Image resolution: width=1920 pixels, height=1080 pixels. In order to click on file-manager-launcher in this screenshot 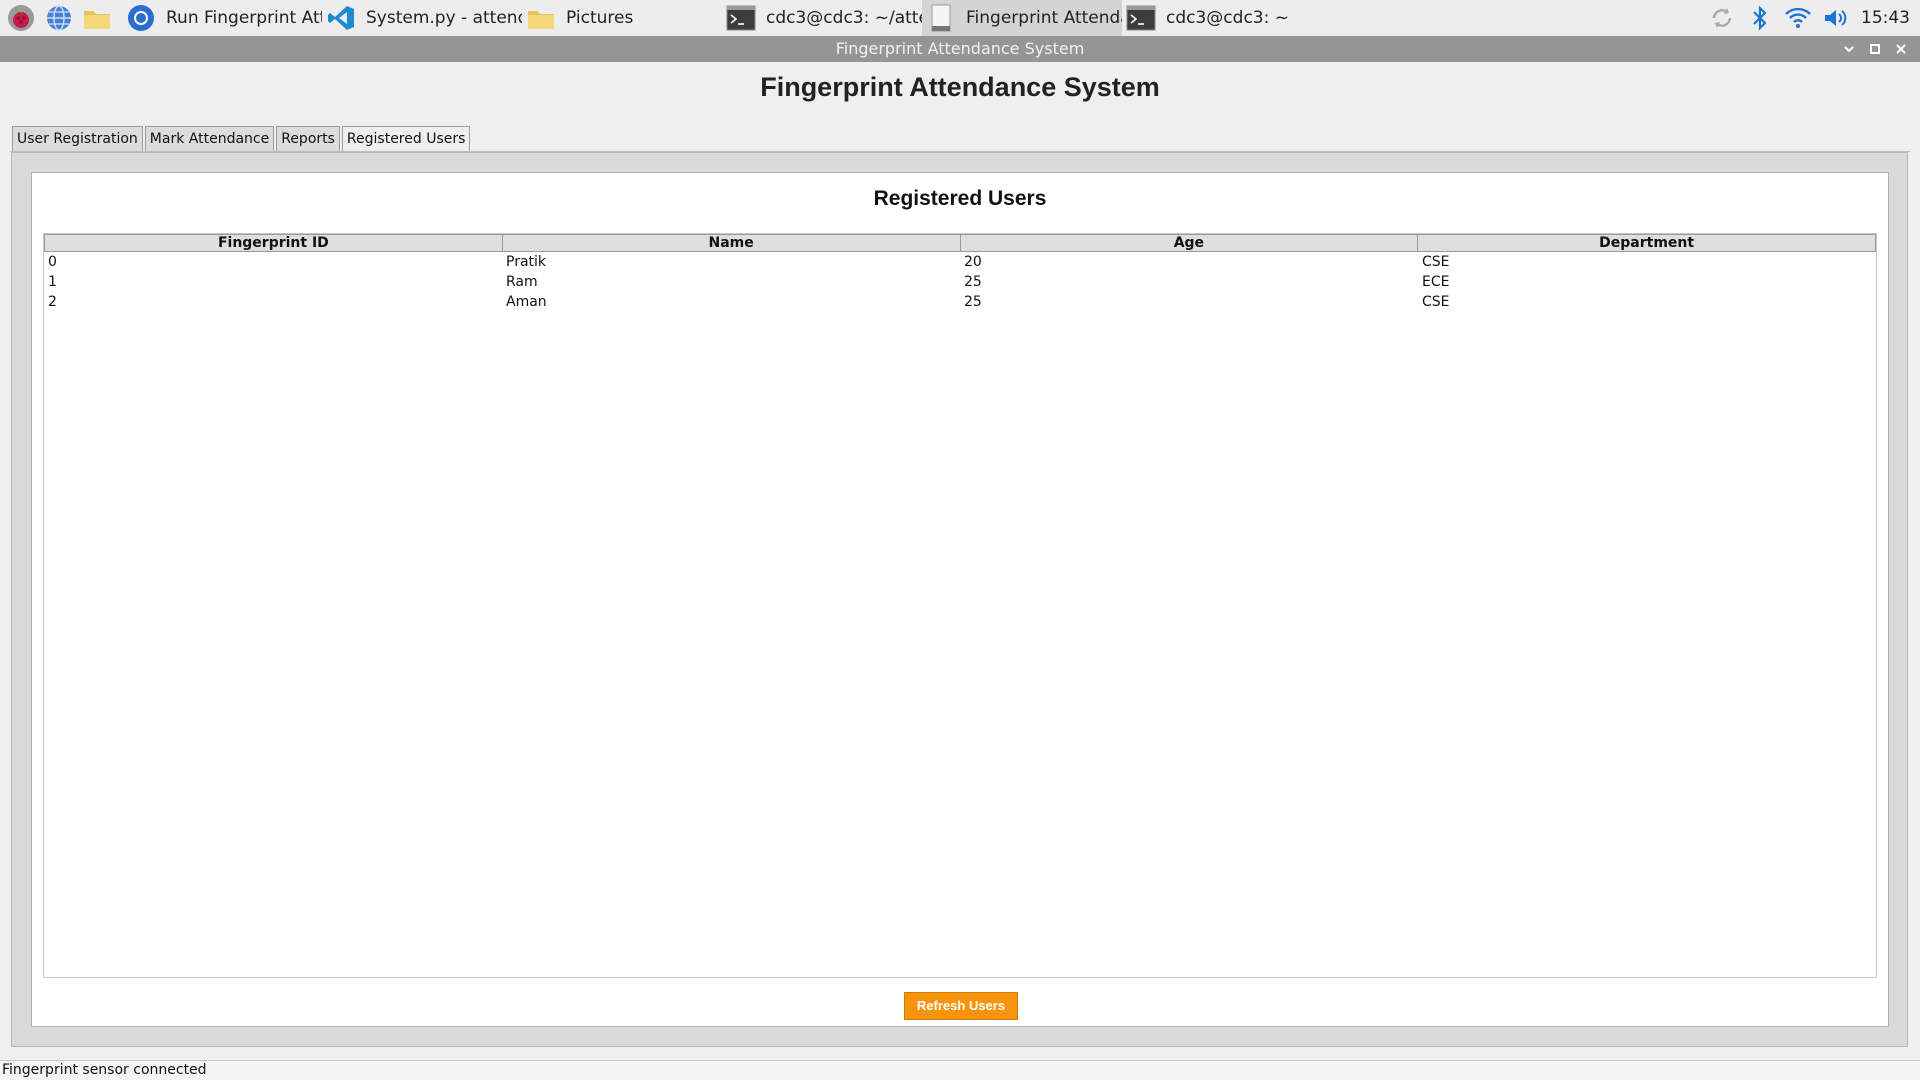, I will do `click(97, 18)`.